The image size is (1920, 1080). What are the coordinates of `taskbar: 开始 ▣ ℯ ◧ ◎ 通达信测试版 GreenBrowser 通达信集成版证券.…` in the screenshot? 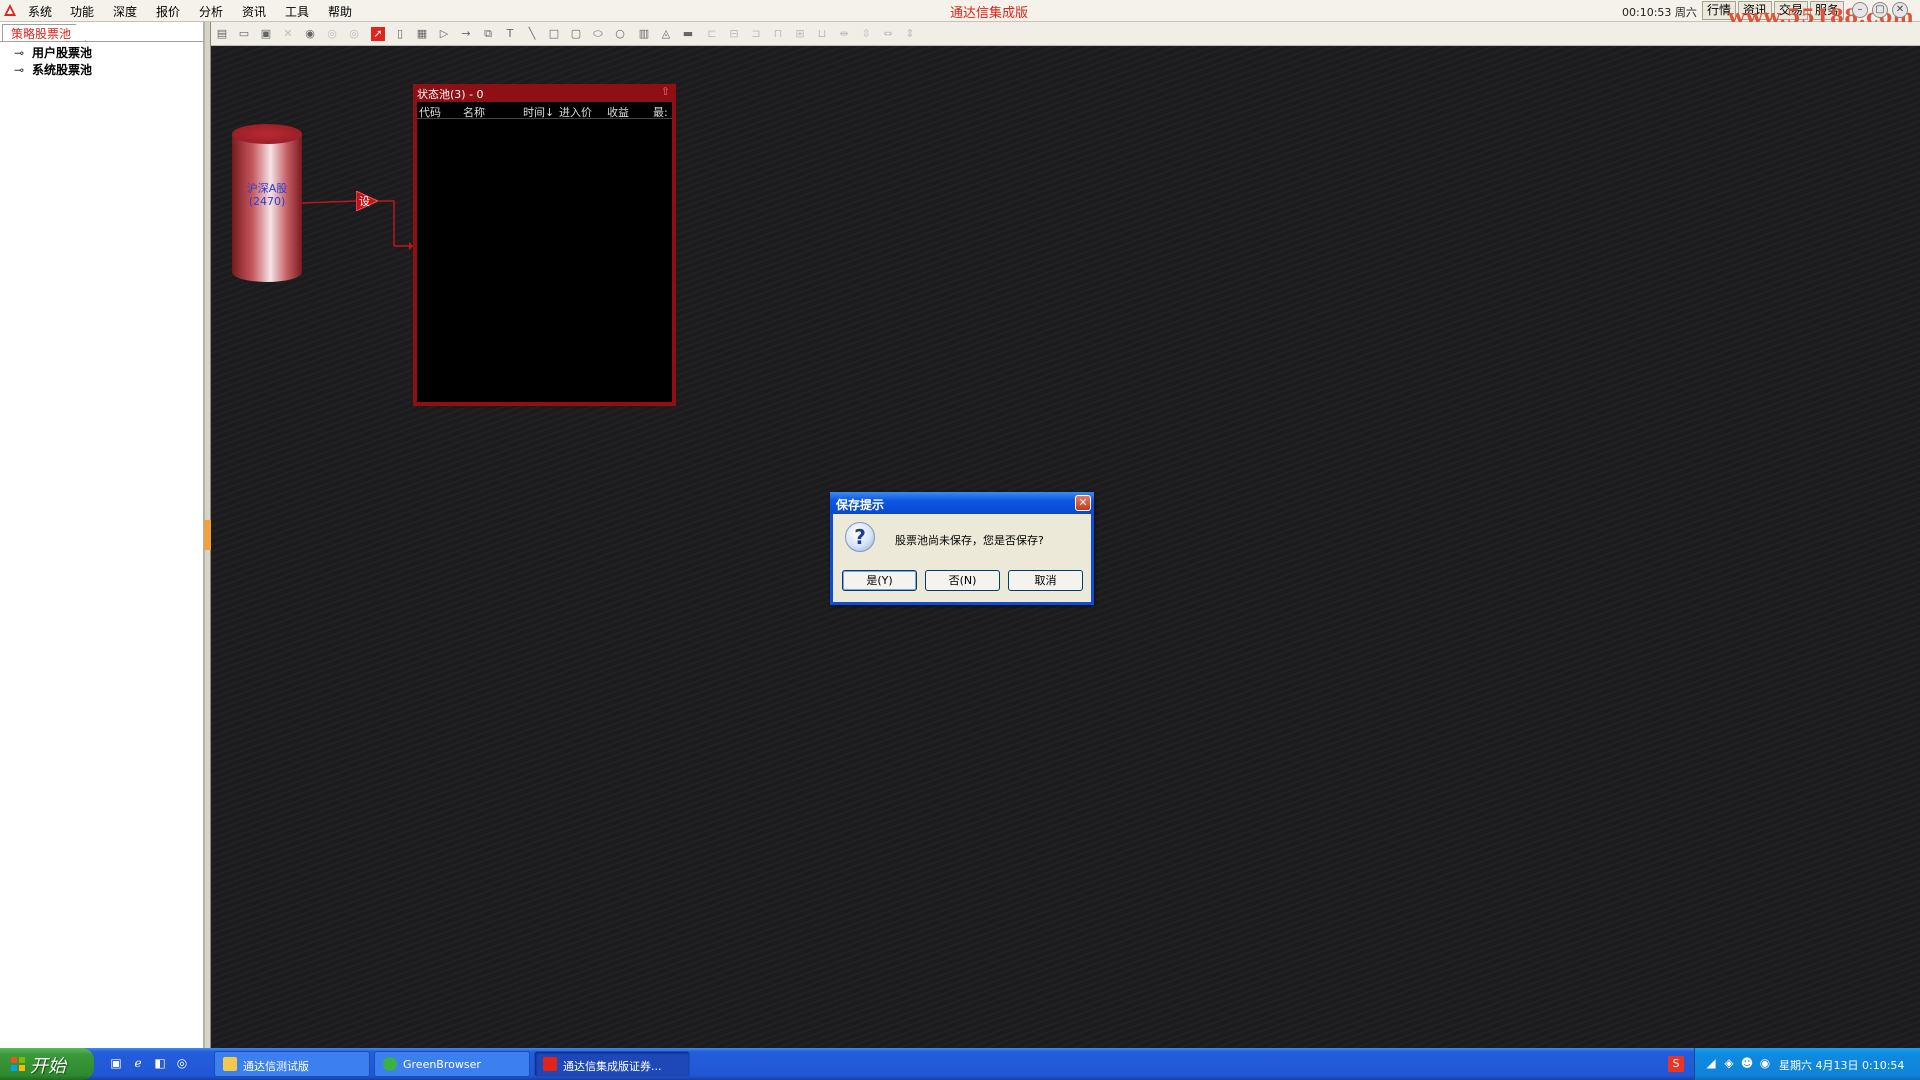 It's located at (960, 1064).